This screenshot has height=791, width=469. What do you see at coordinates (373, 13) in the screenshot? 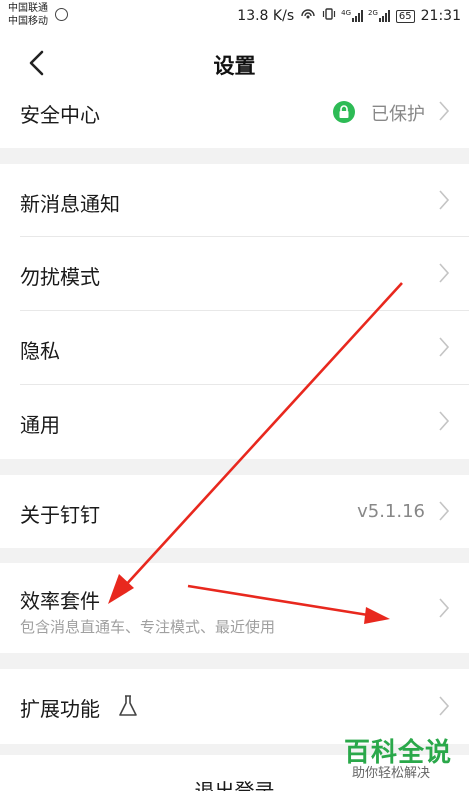
I see `network-type-2: 2G` at bounding box center [373, 13].